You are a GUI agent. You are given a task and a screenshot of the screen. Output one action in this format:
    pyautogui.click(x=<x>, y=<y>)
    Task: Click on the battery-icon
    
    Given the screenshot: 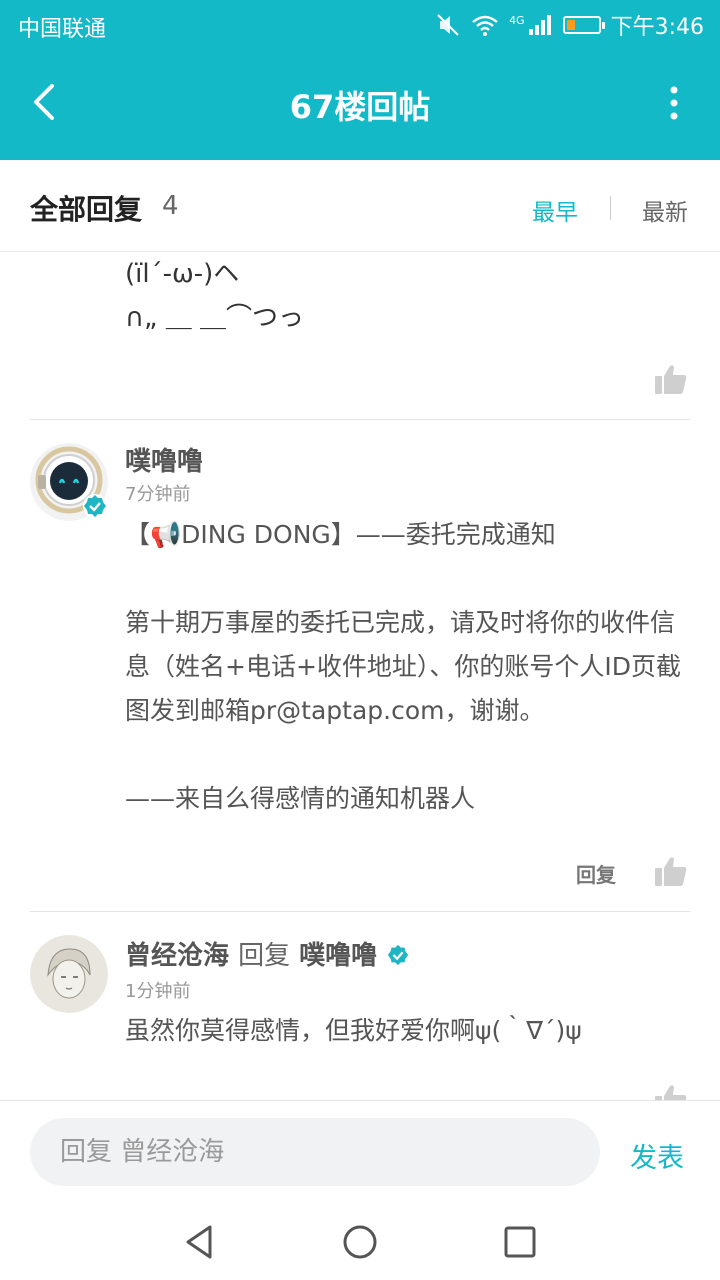 What is the action you would take?
    pyautogui.click(x=583, y=25)
    